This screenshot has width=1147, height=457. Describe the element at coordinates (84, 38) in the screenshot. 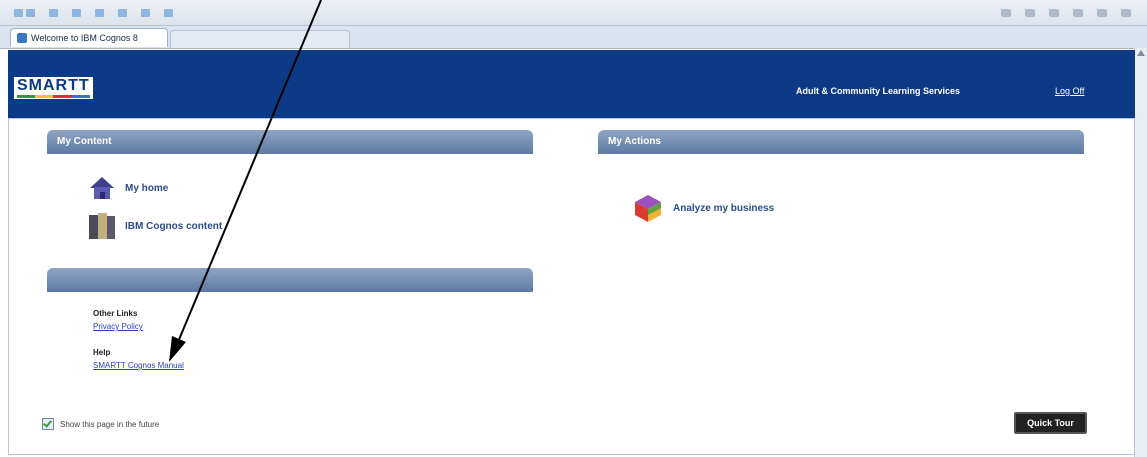

I see `tab-title: Welcome to IBM Cognos 8` at that location.